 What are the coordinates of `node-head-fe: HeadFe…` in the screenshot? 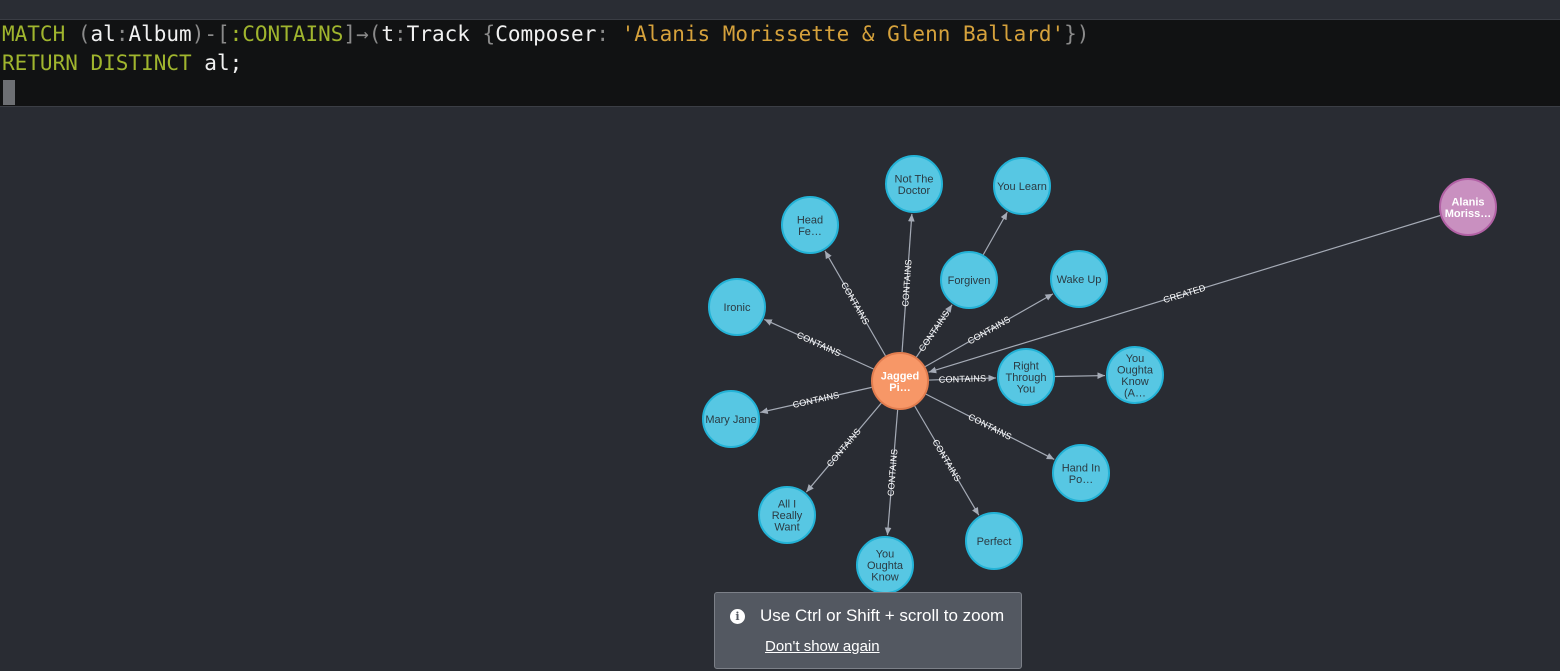 It's located at (810, 225).